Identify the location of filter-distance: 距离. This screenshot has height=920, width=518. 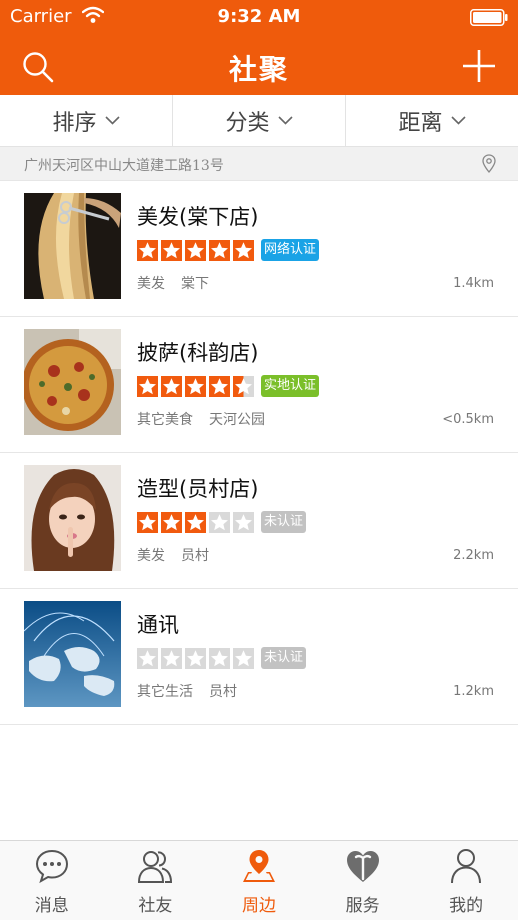
(431, 120).